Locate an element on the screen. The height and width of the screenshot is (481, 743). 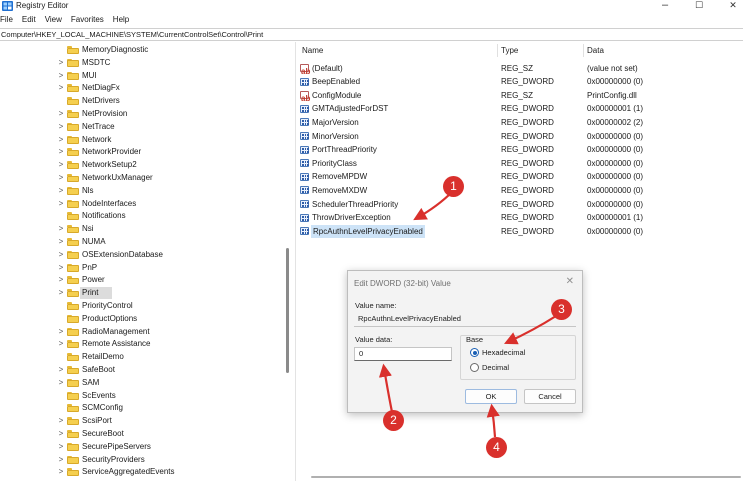
tree-item: > NUMA is located at coordinates (145, 242).